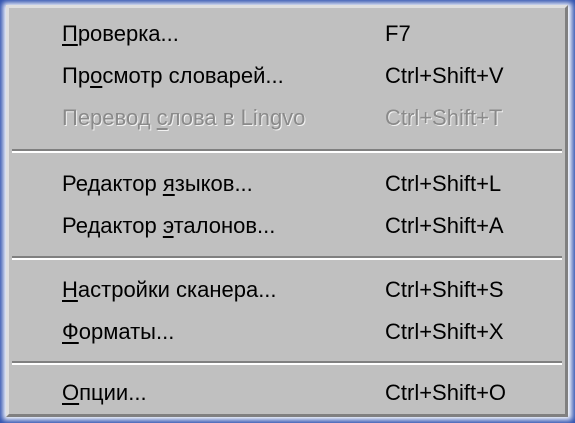 This screenshot has width=575, height=423. I want to click on accelerator-key: с, so click(162, 117).